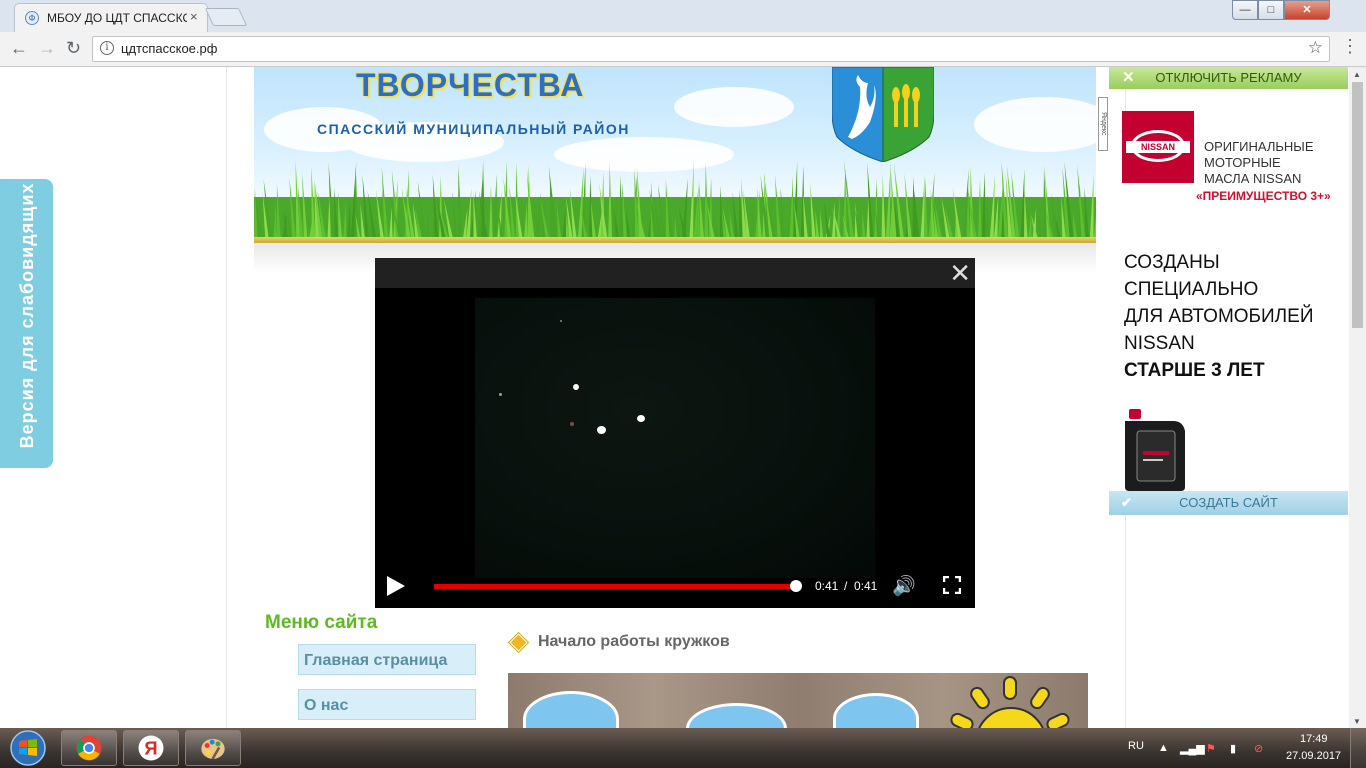 The width and height of the screenshot is (1366, 768). I want to click on taskbar-chrome-button, so click(89, 748).